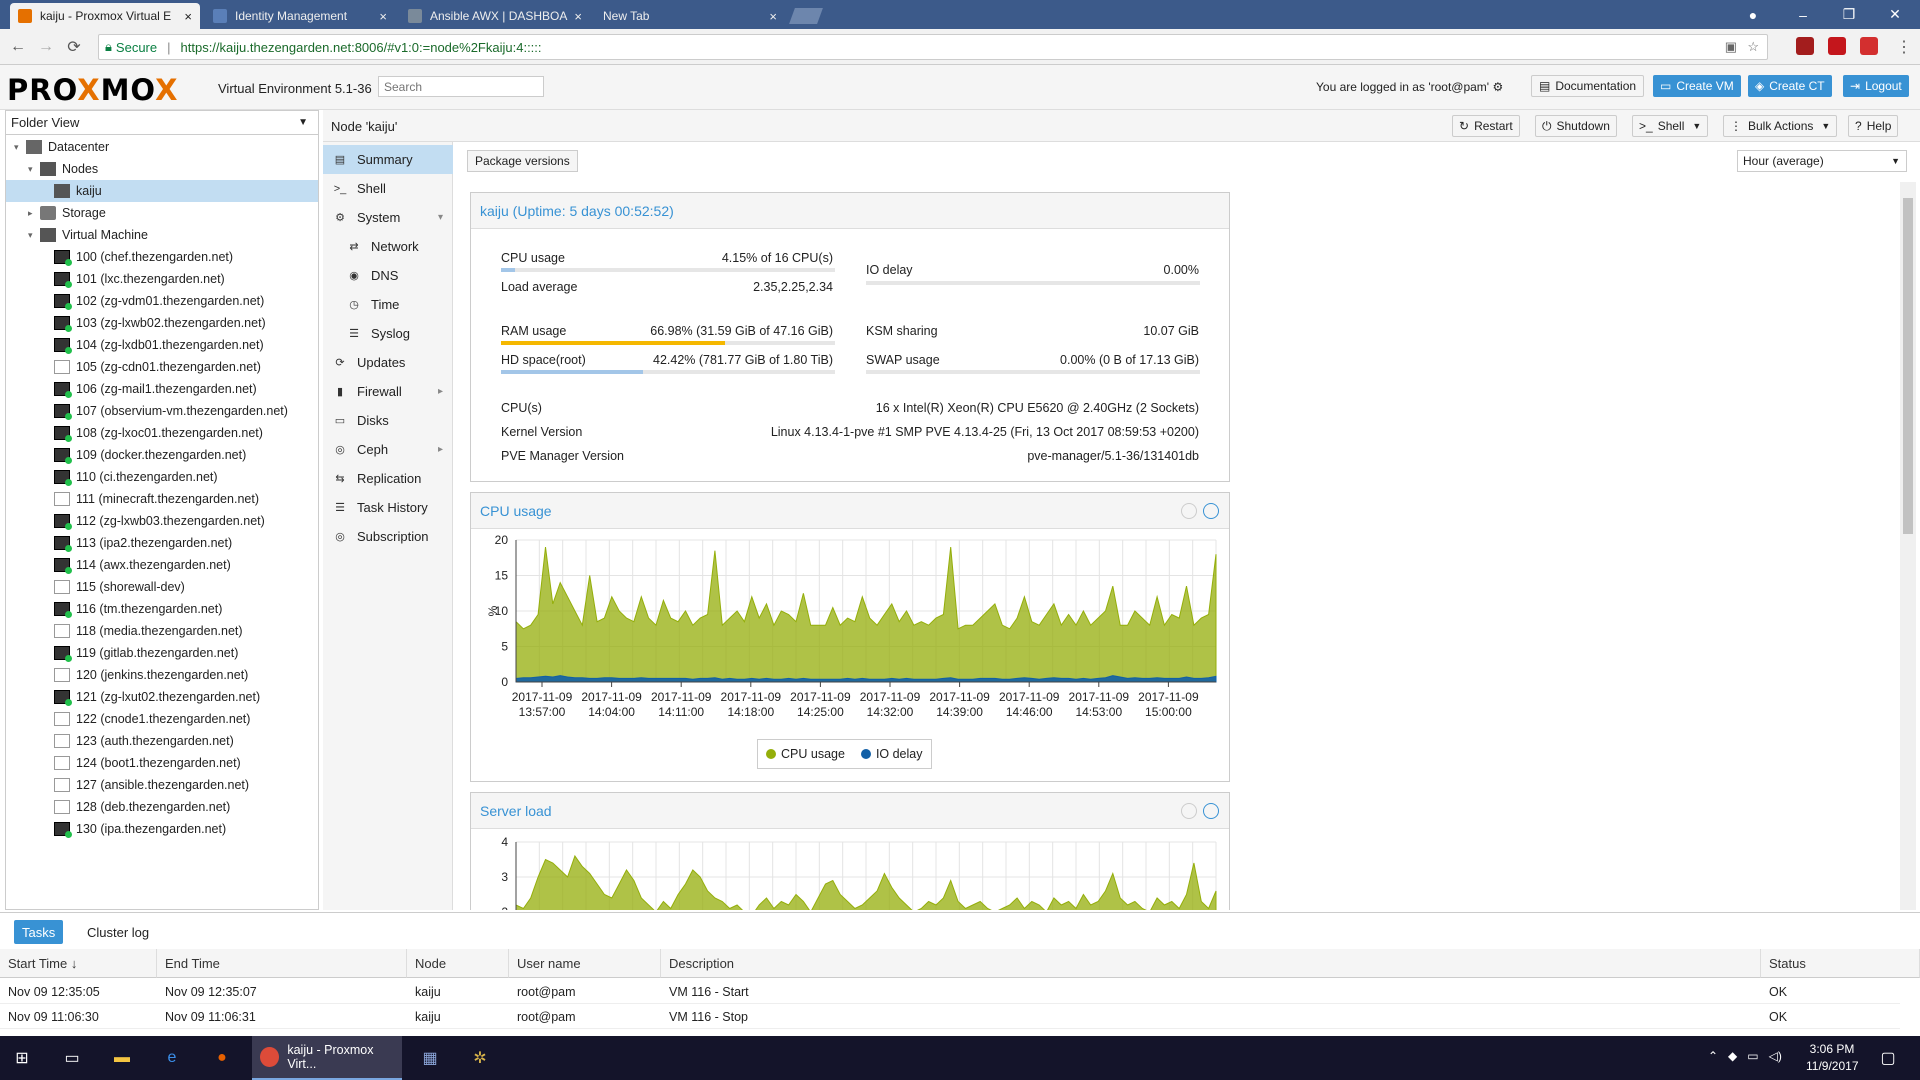  What do you see at coordinates (1497, 87) in the screenshot?
I see `gear-icon: ⚙` at bounding box center [1497, 87].